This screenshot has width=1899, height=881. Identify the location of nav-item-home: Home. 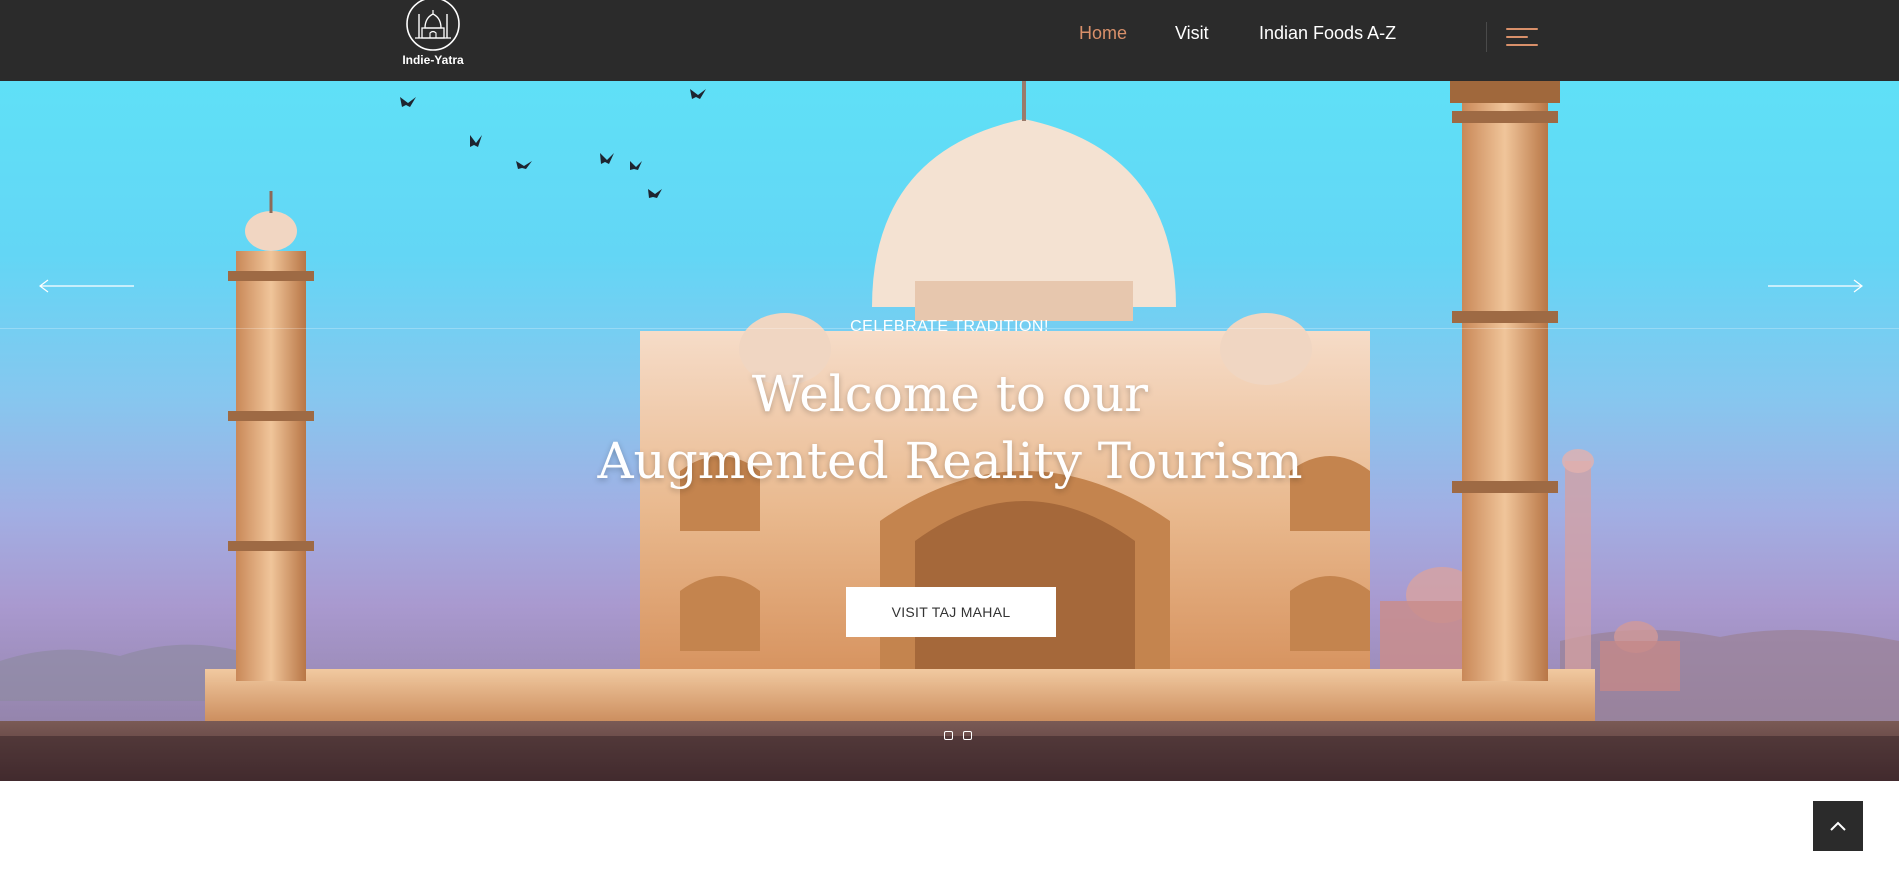
(1103, 33).